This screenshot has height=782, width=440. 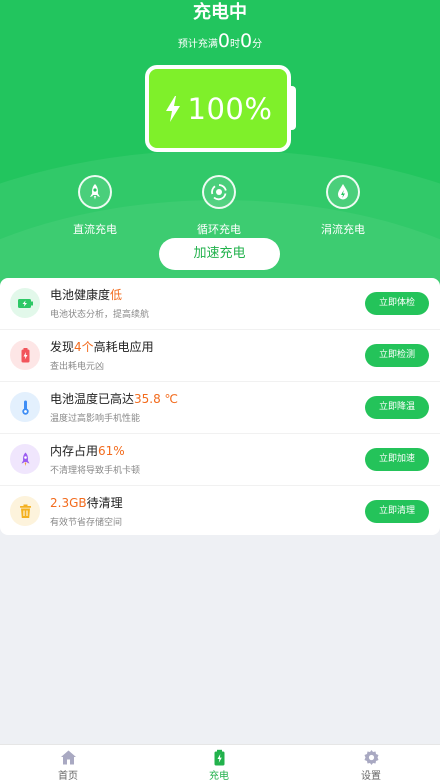 What do you see at coordinates (397, 459) in the screenshot?
I see `speed-up-button: 立即加速` at bounding box center [397, 459].